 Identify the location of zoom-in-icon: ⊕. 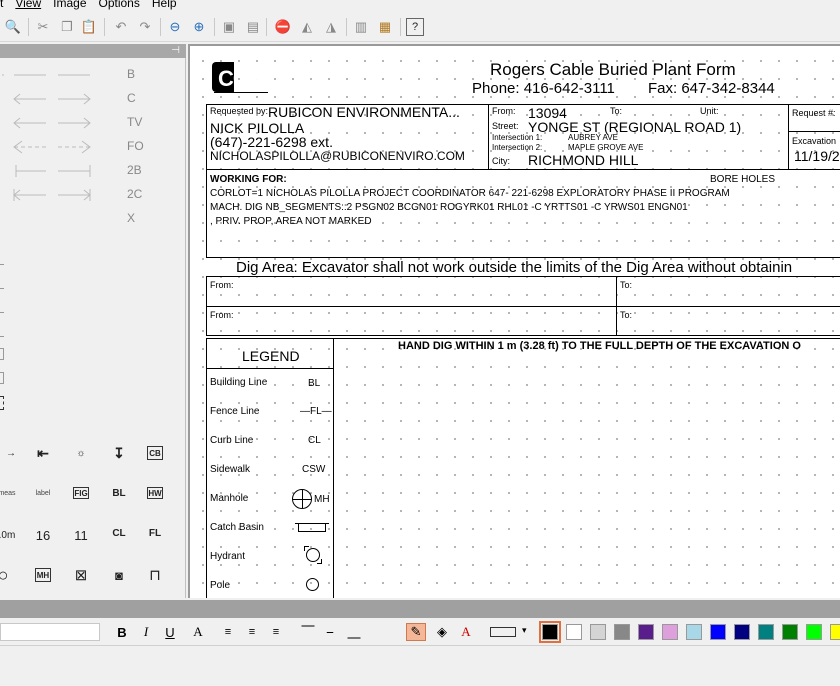
(199, 27).